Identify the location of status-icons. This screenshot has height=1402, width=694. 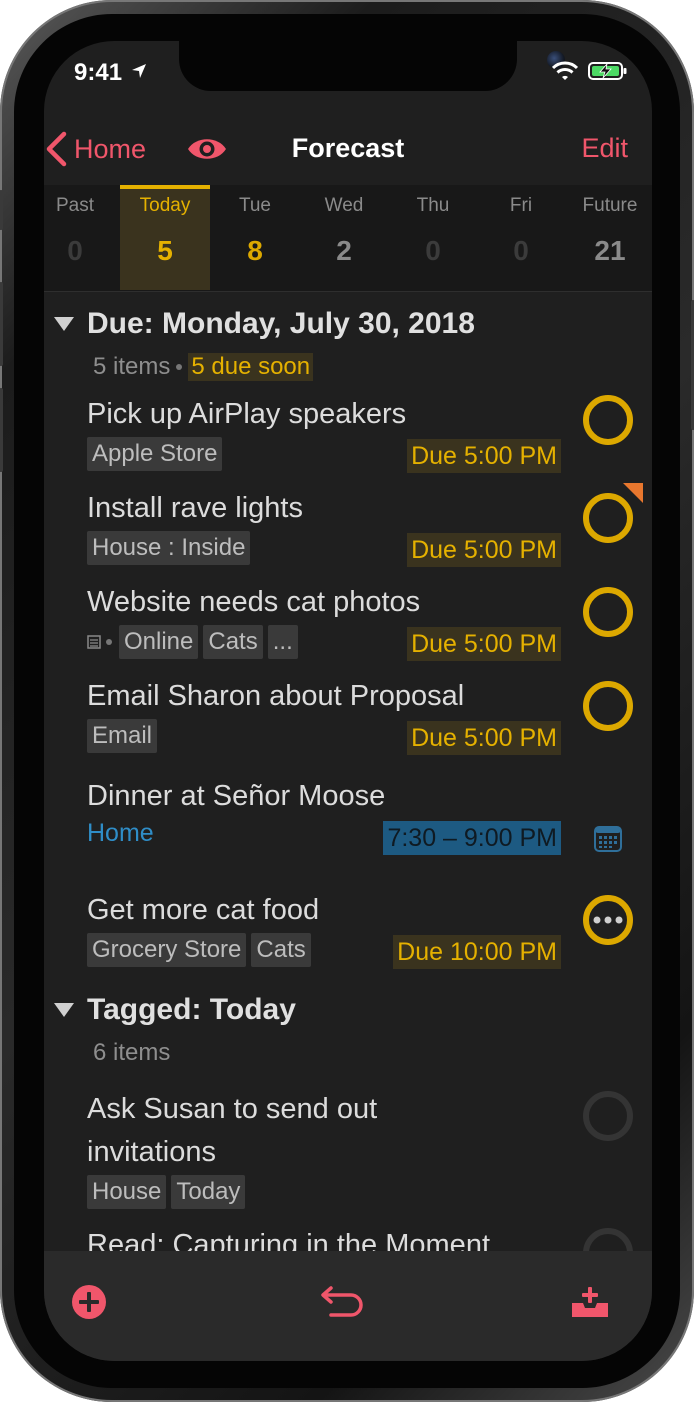
(590, 71).